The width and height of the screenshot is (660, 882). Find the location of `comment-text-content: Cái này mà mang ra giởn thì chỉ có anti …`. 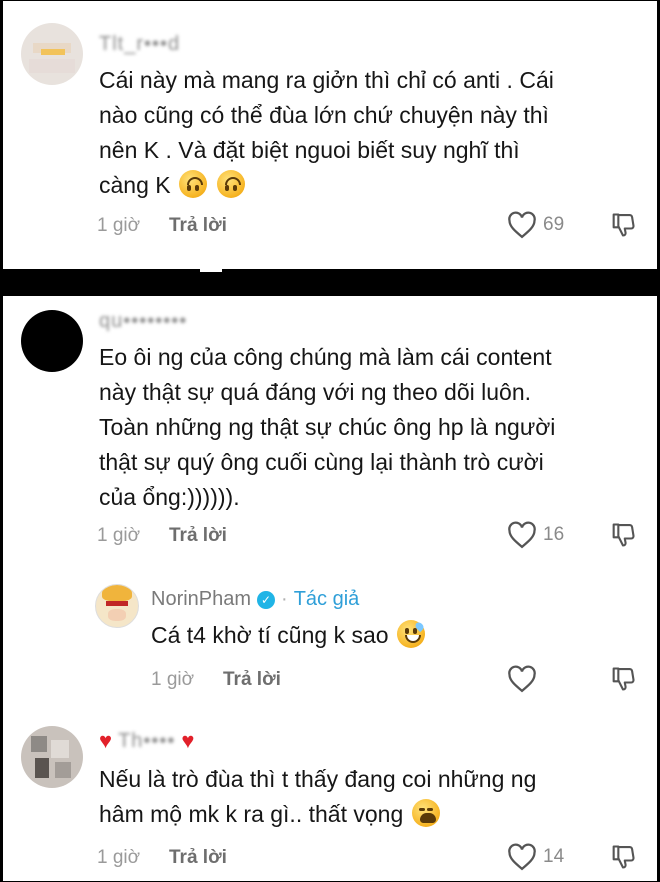

comment-text-content: Cái này mà mang ra giởn thì chỉ có anti … is located at coordinates (326, 132).